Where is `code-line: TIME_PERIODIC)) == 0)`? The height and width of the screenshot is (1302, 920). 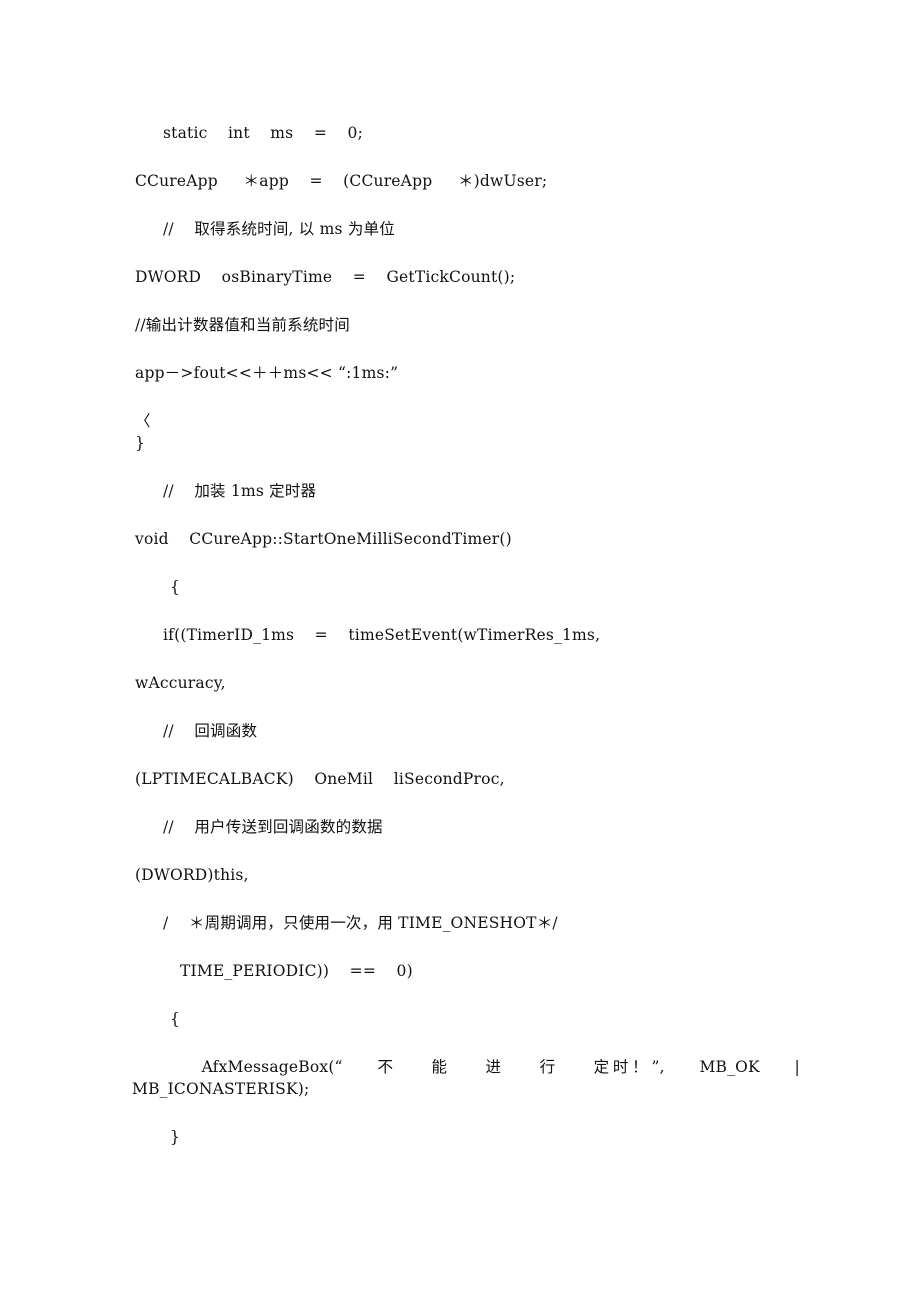
code-line: TIME_PERIODIC)) == 0) is located at coordinates (296, 971).